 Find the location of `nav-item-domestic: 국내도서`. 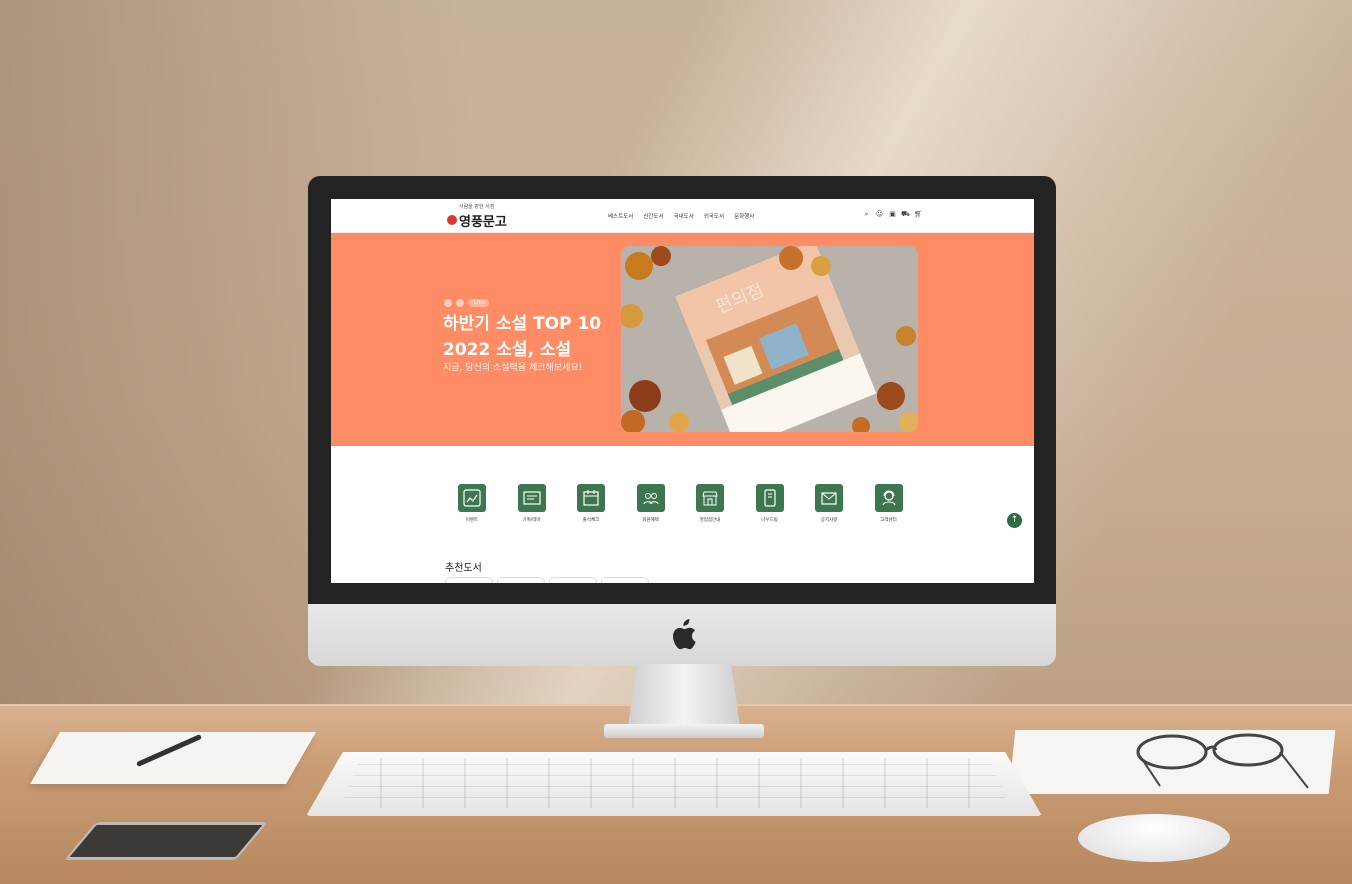

nav-item-domestic: 국내도서 is located at coordinates (684, 216).